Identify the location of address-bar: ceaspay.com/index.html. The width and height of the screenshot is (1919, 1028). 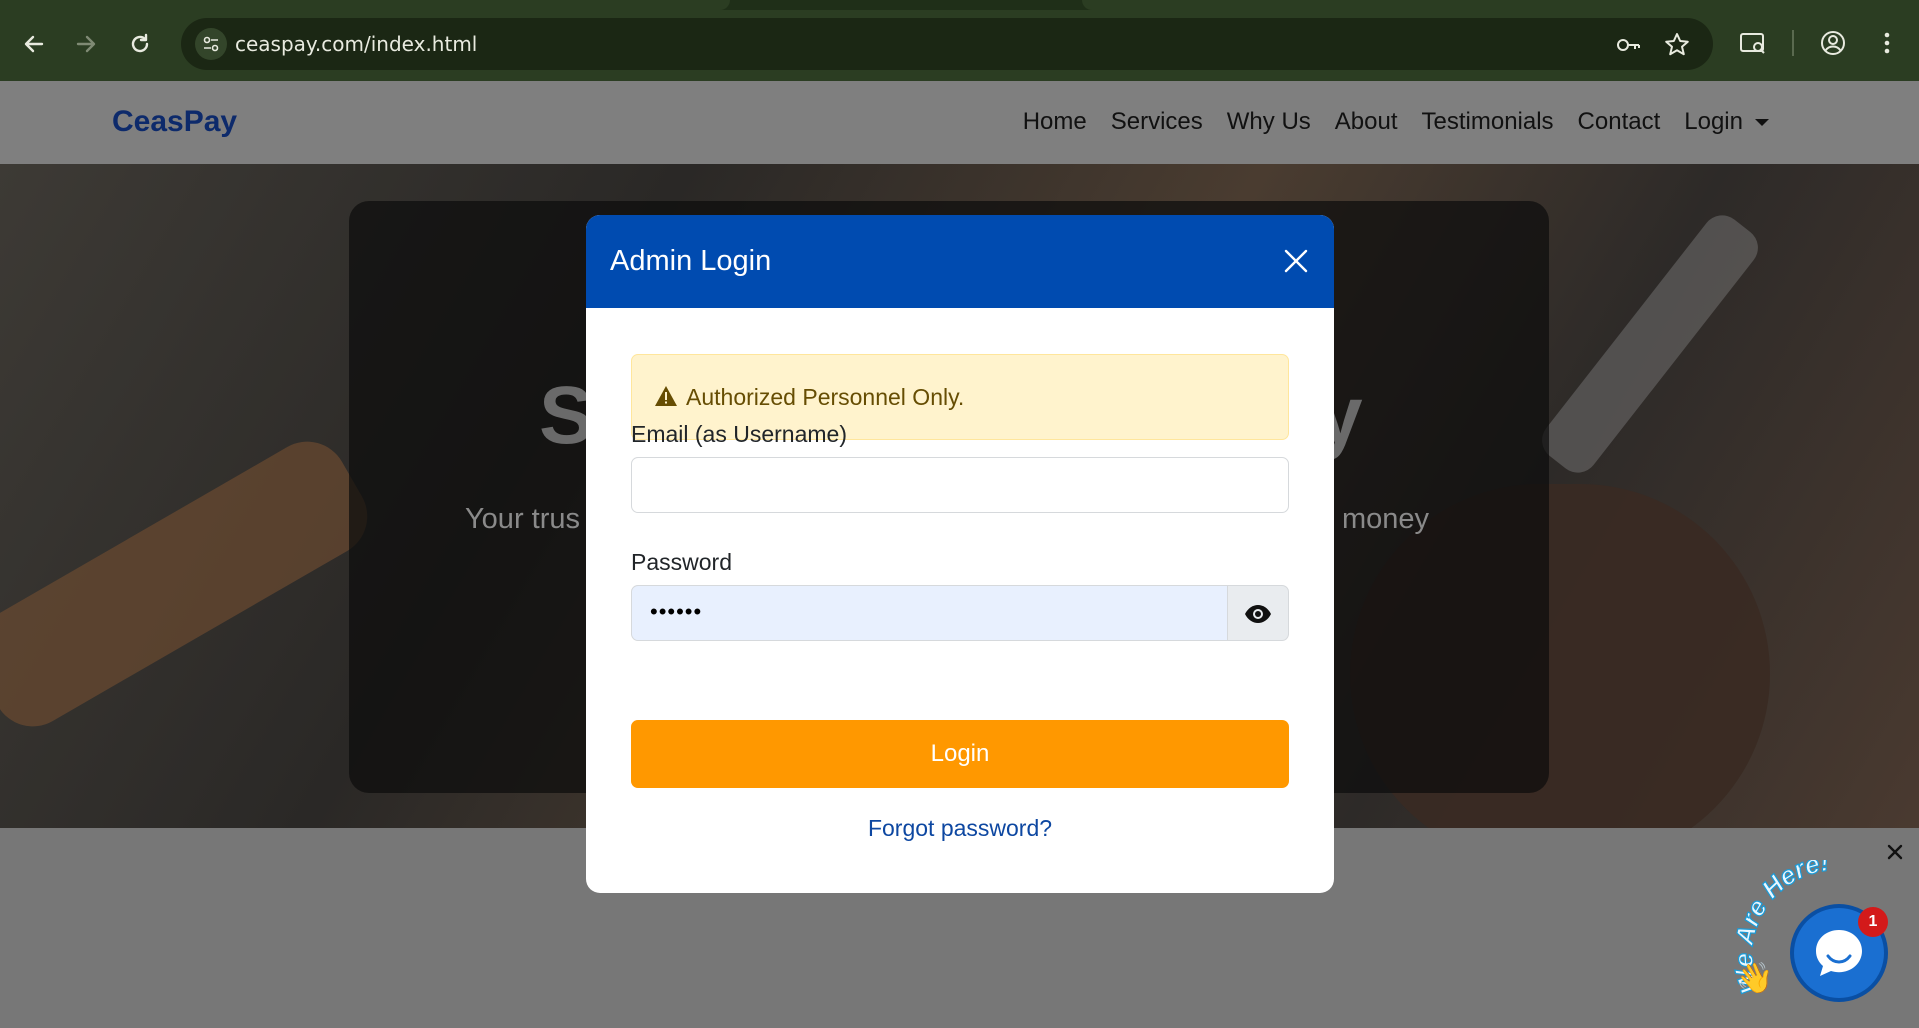
(947, 44).